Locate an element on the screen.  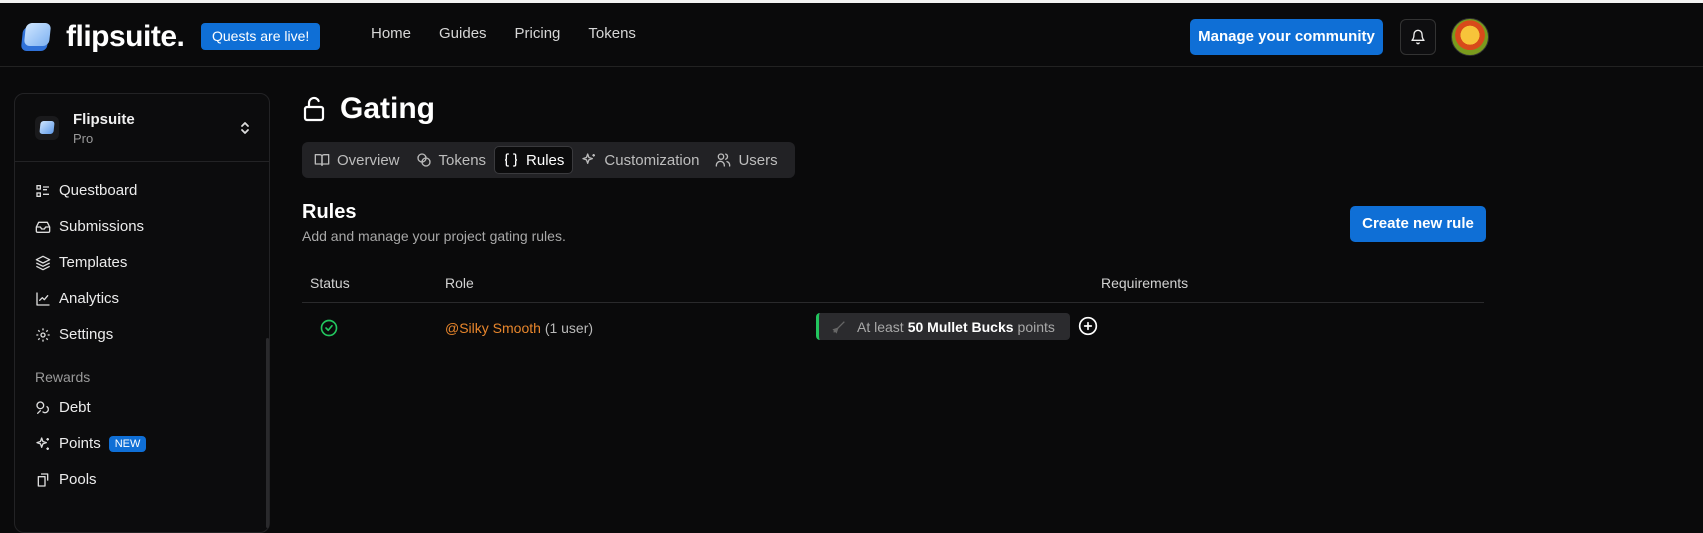
tab-label: Users is located at coordinates (758, 160).